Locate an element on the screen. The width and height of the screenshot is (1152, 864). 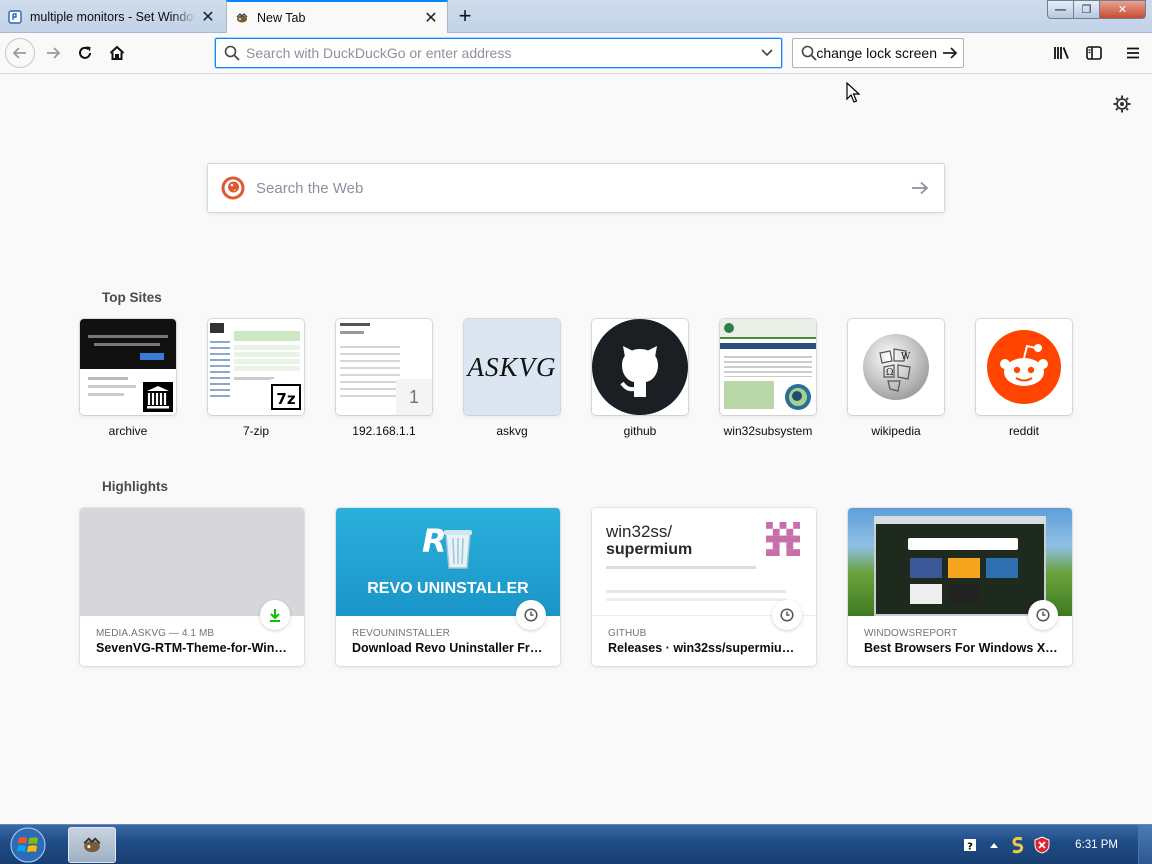
clock-icon is located at coordinates (531, 615).